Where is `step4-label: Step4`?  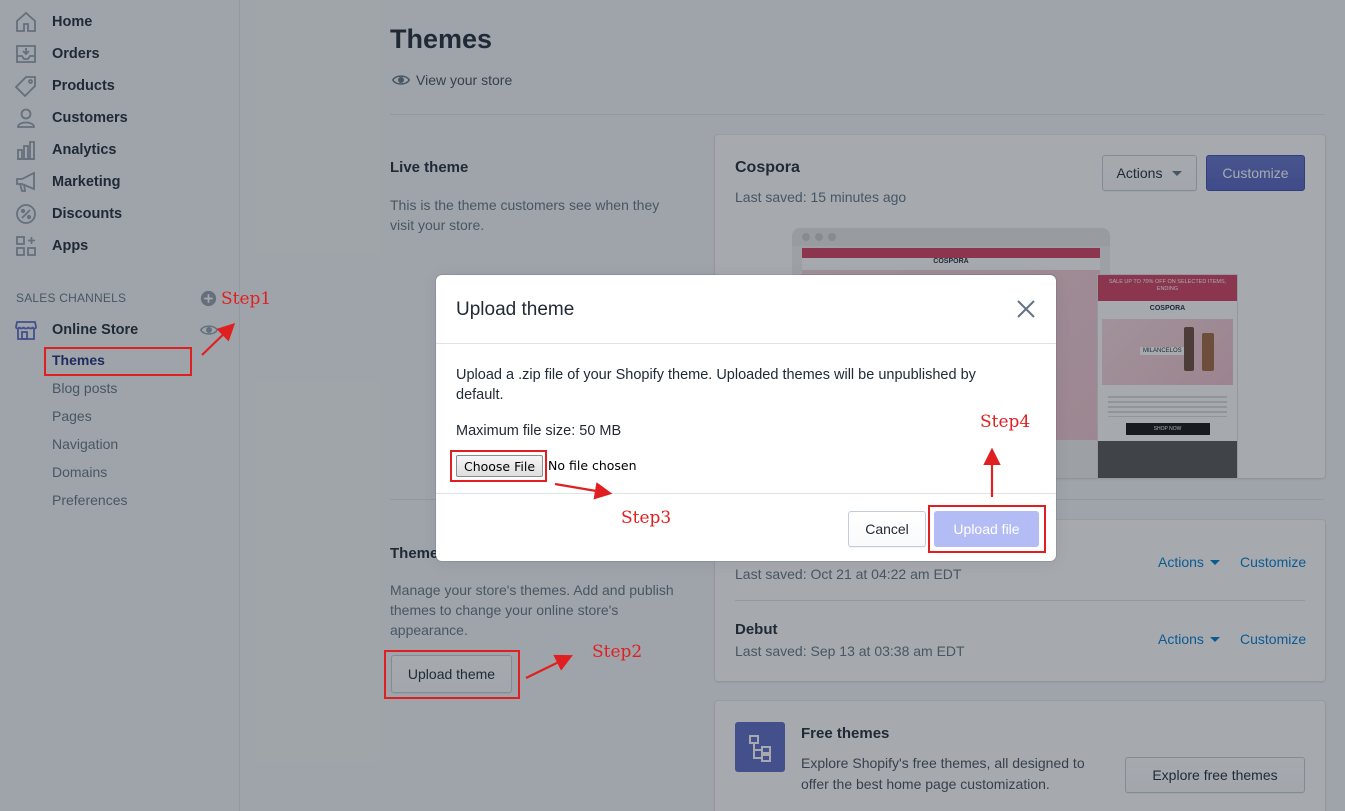 step4-label: Step4 is located at coordinates (1005, 422).